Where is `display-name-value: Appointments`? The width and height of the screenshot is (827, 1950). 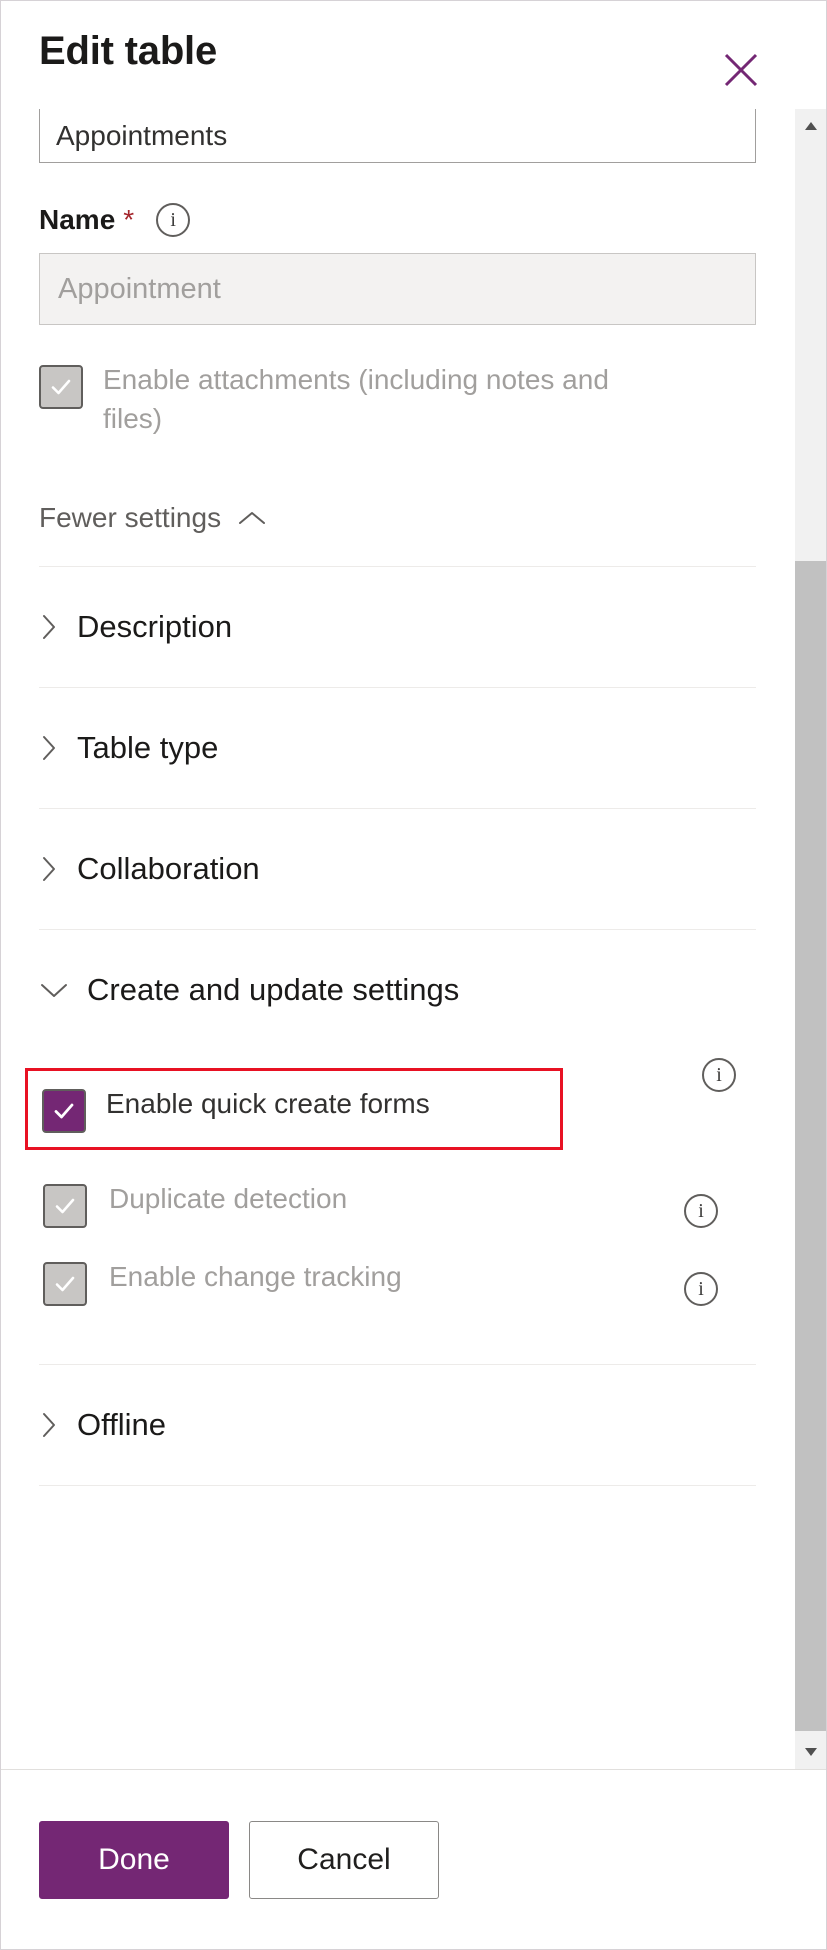 display-name-value: Appointments is located at coordinates (142, 135).